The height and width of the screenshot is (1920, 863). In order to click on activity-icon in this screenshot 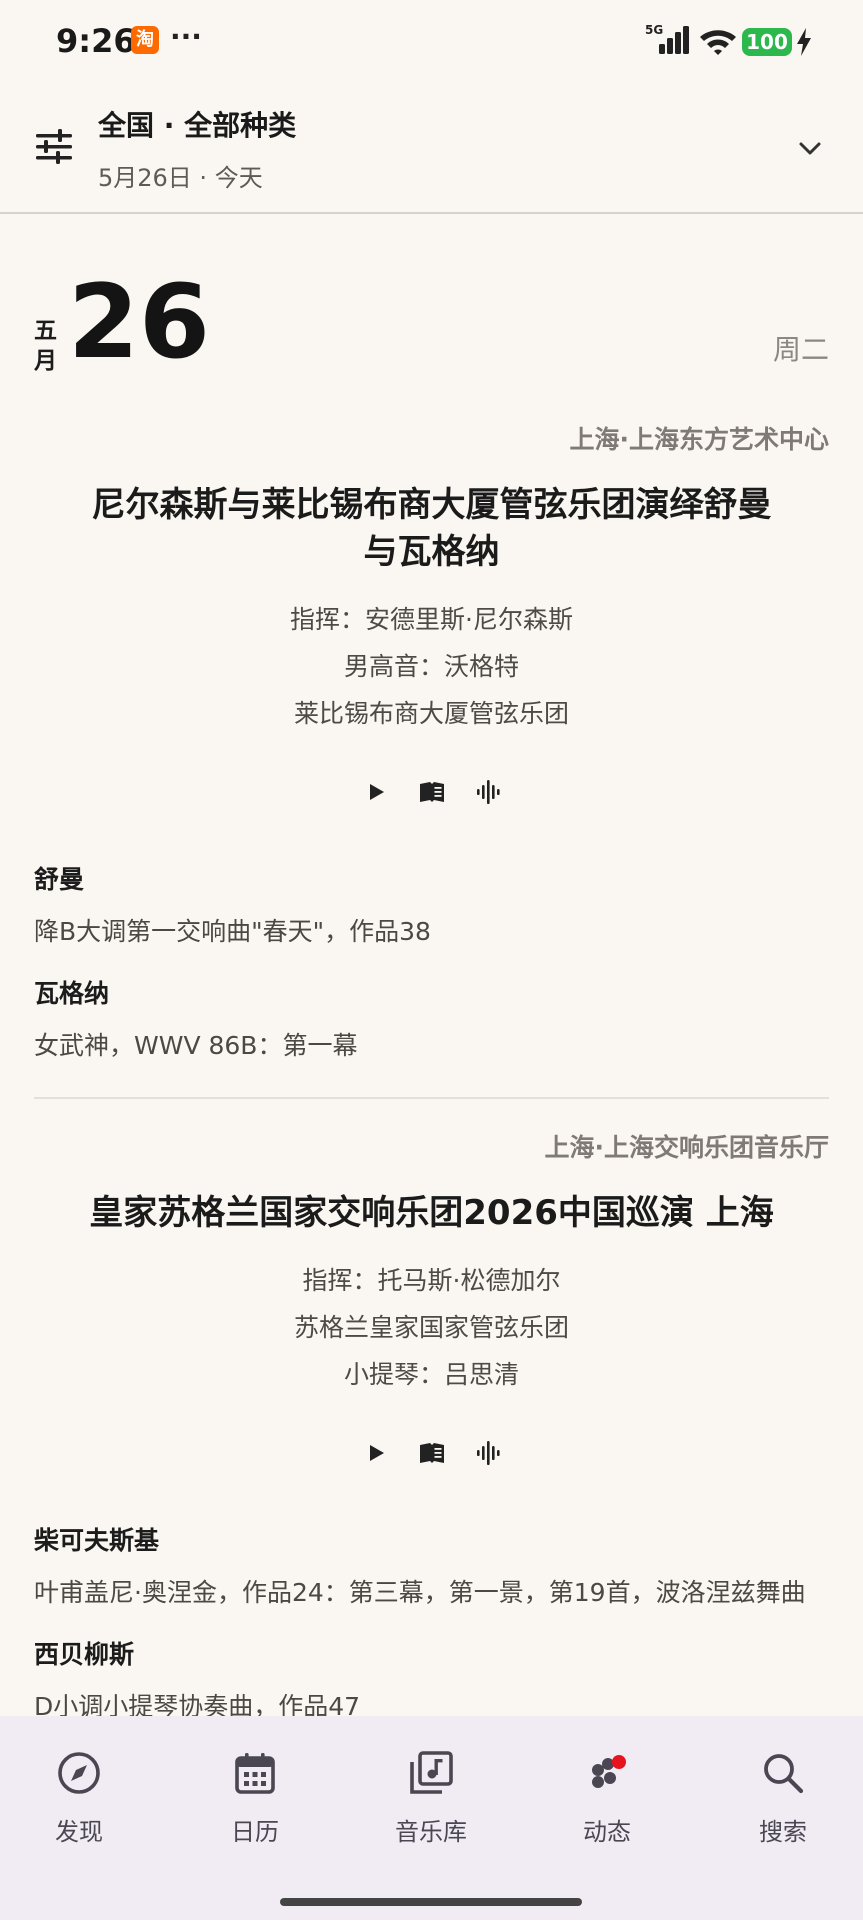, I will do `click(609, 1771)`.